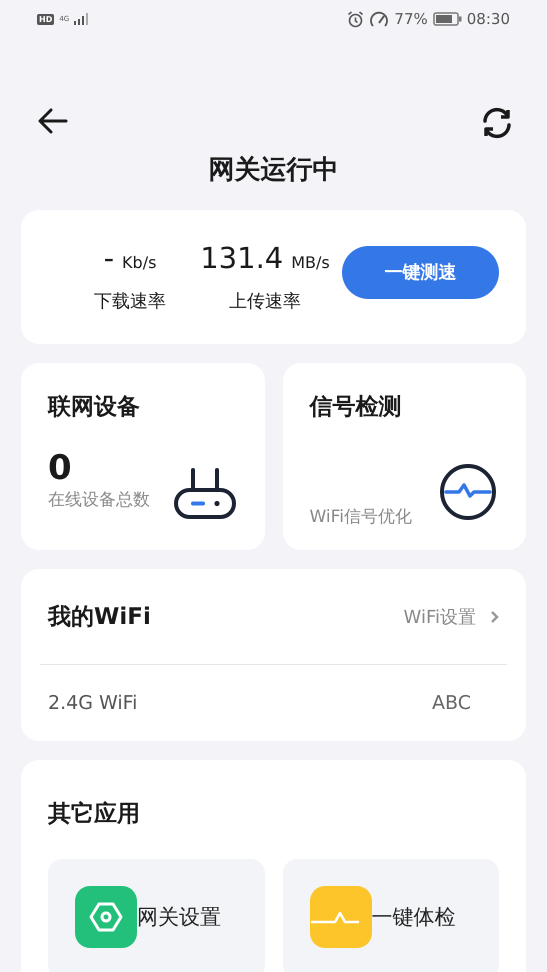  What do you see at coordinates (420, 272) in the screenshot?
I see `speed-test-button: 一键测速` at bounding box center [420, 272].